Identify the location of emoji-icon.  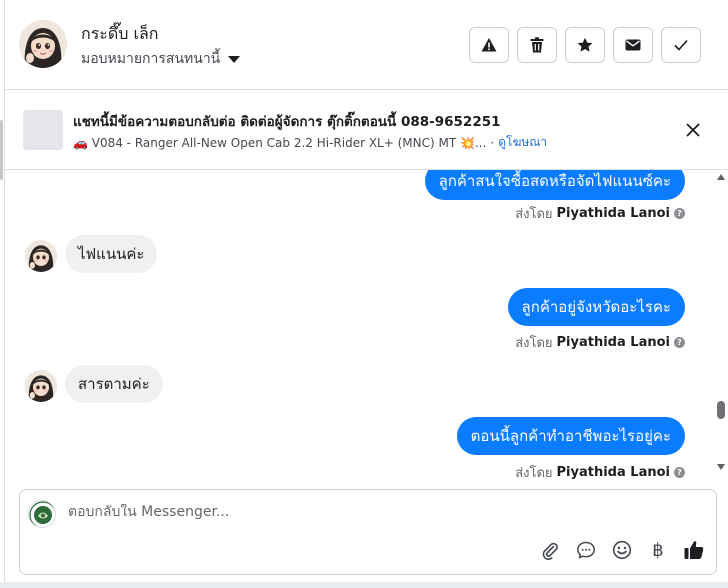
(622, 550).